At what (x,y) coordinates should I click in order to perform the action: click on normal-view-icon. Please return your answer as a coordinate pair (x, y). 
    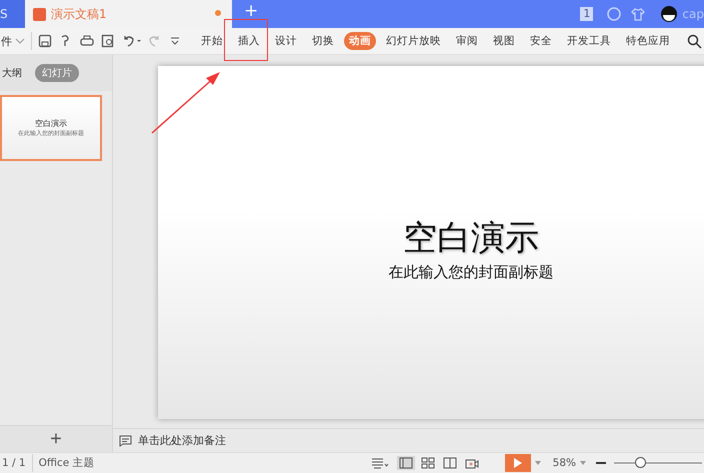
    Looking at the image, I should click on (405, 463).